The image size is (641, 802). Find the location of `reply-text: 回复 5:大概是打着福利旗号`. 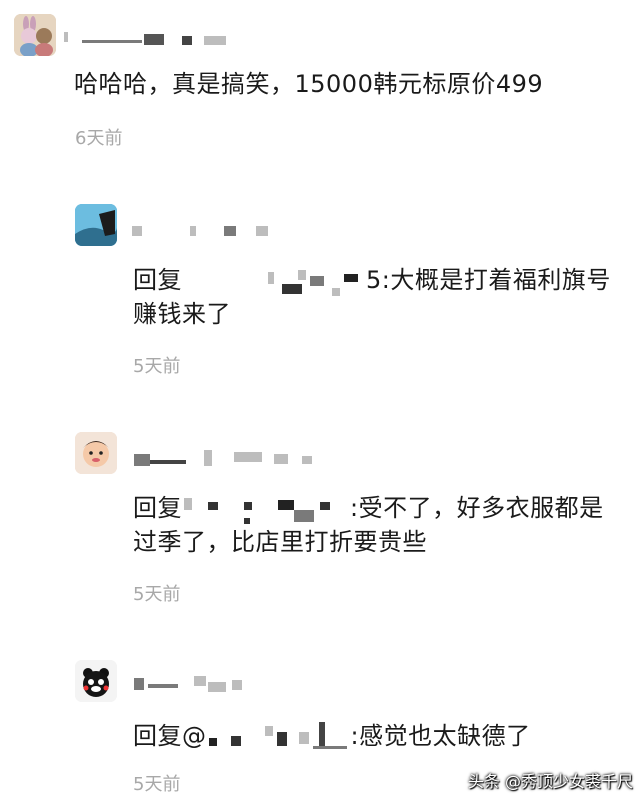

reply-text: 回复 5:大概是打着福利旗号 is located at coordinates (372, 280).